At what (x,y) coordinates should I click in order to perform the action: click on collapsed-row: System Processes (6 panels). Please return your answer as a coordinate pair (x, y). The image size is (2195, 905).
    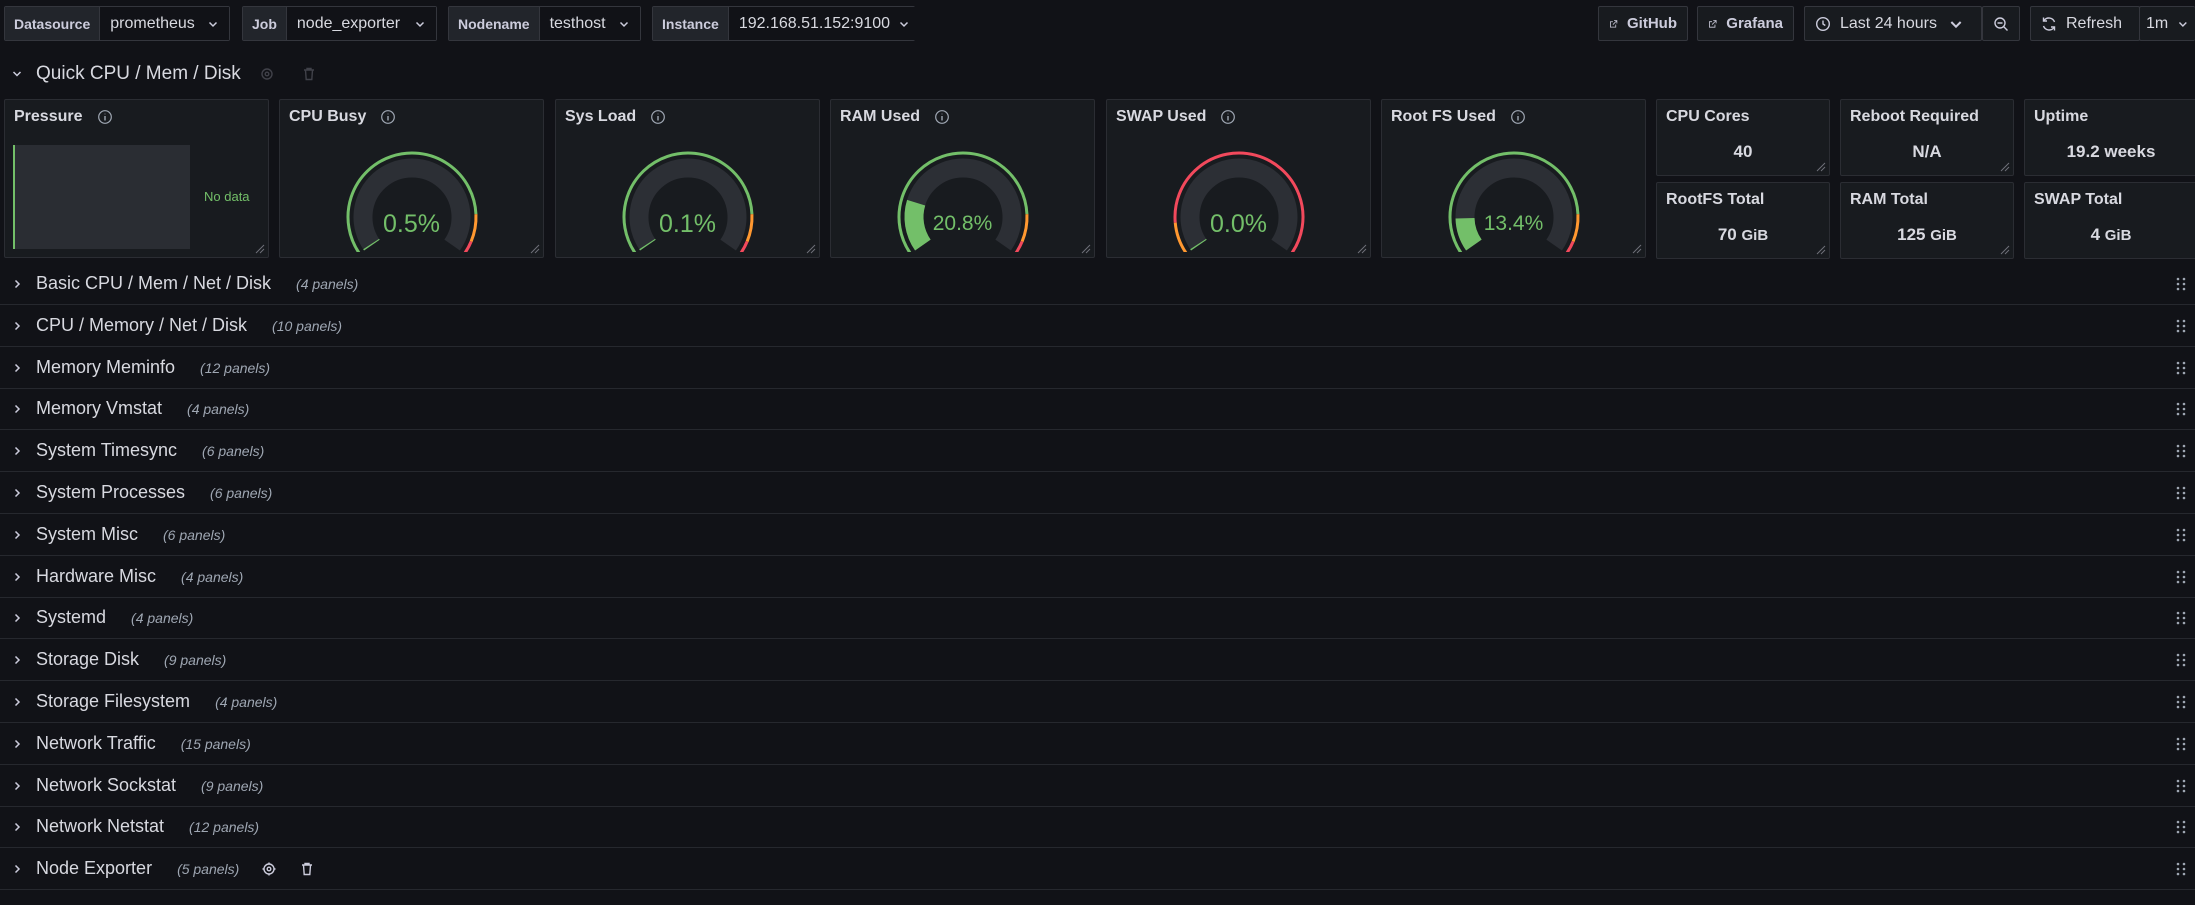
    Looking at the image, I should click on (1097, 493).